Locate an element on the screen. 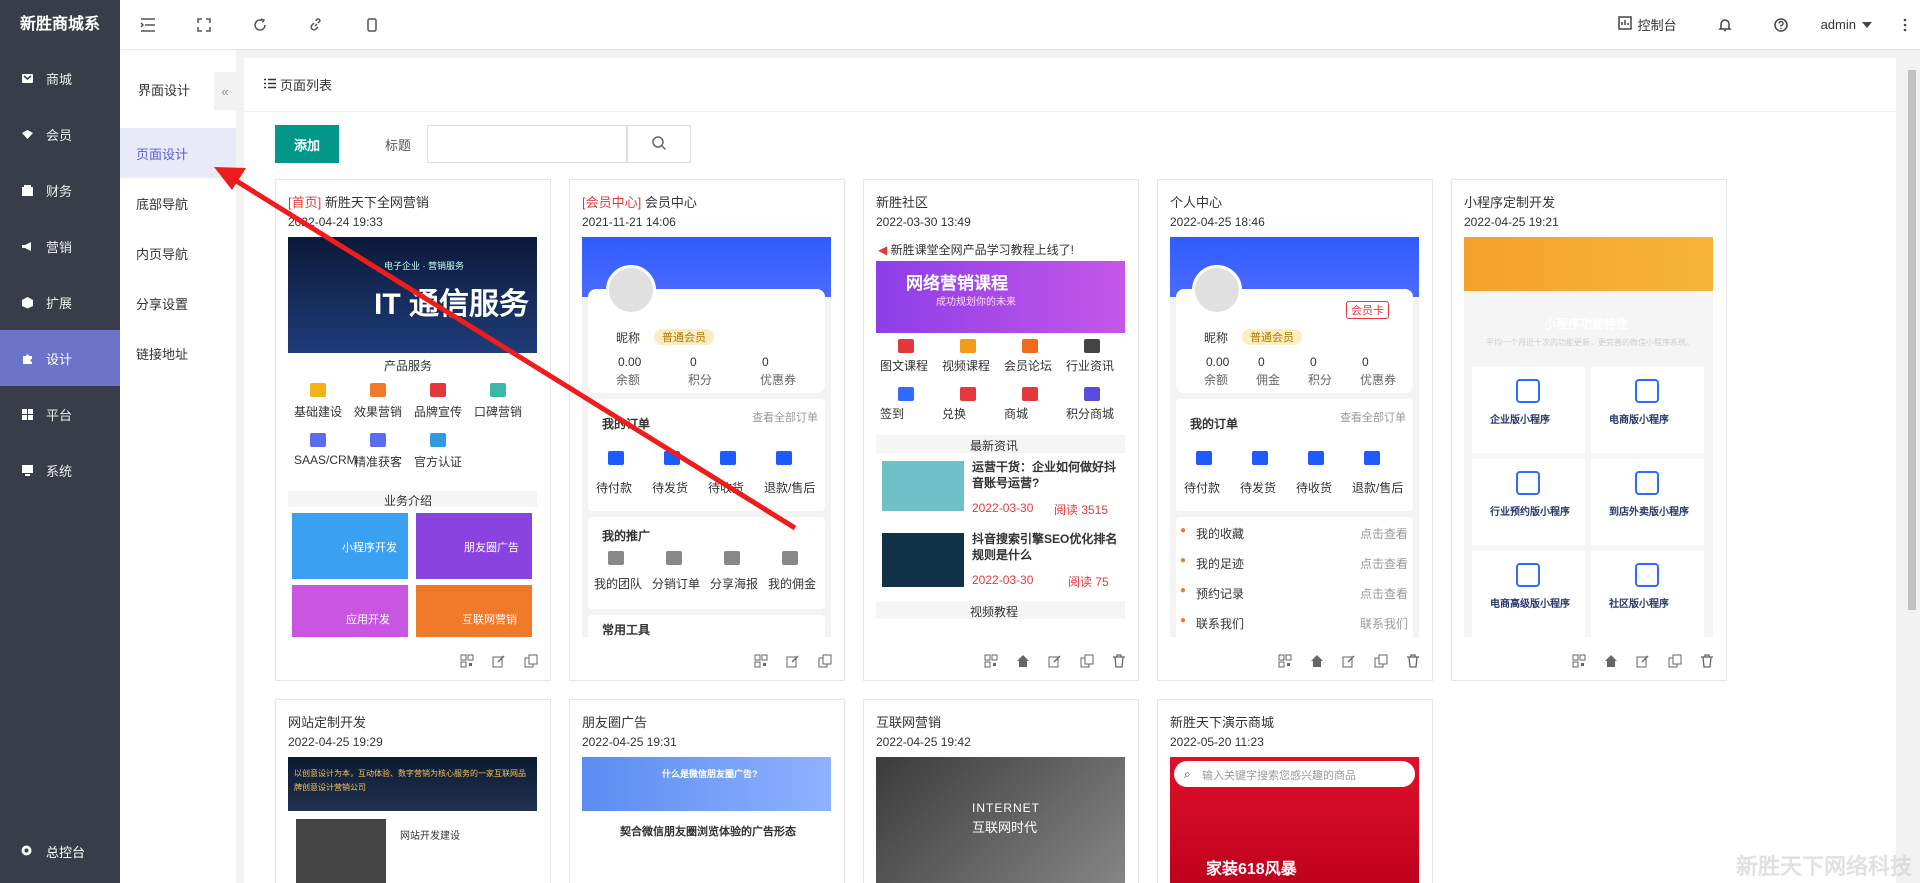  promo-shortcut-label: 我的佣金 is located at coordinates (792, 584).